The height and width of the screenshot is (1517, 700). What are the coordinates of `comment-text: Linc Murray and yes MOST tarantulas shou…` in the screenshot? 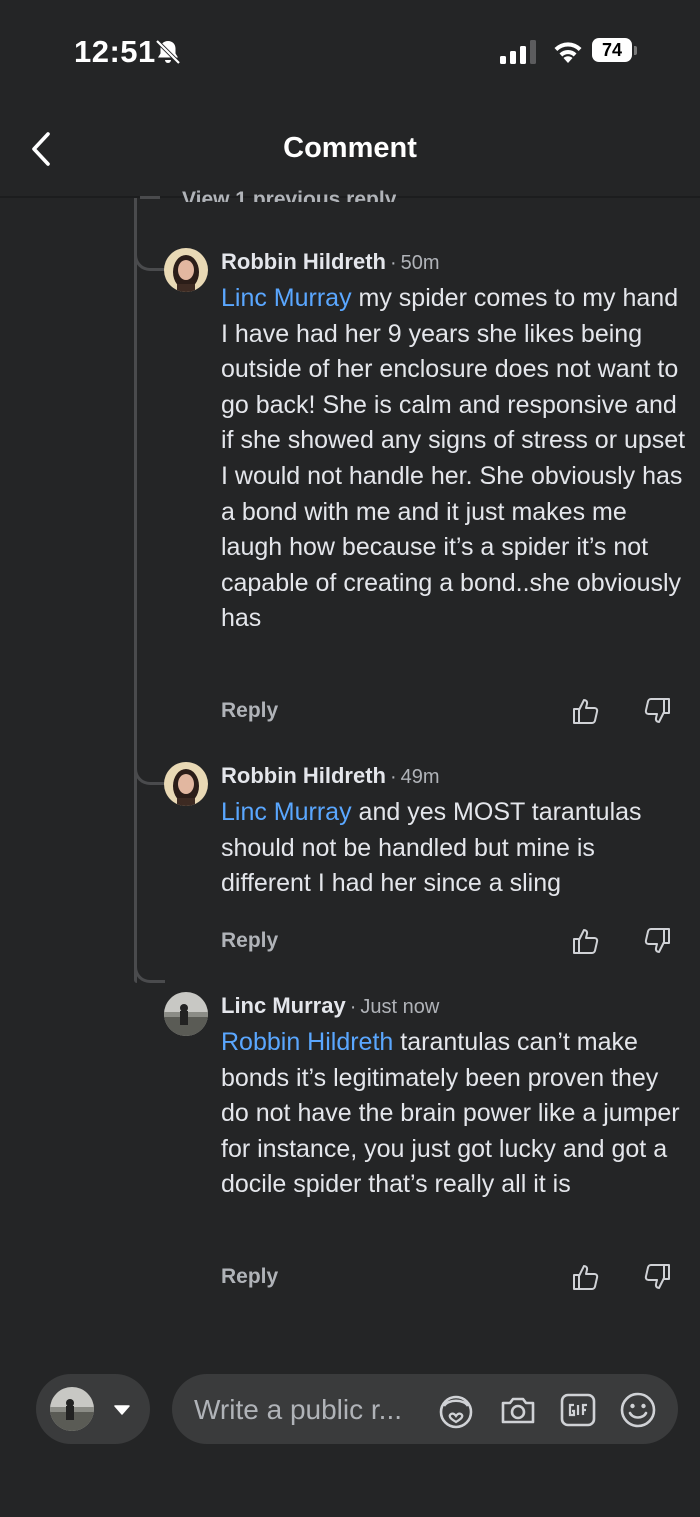 It's located at (456, 848).